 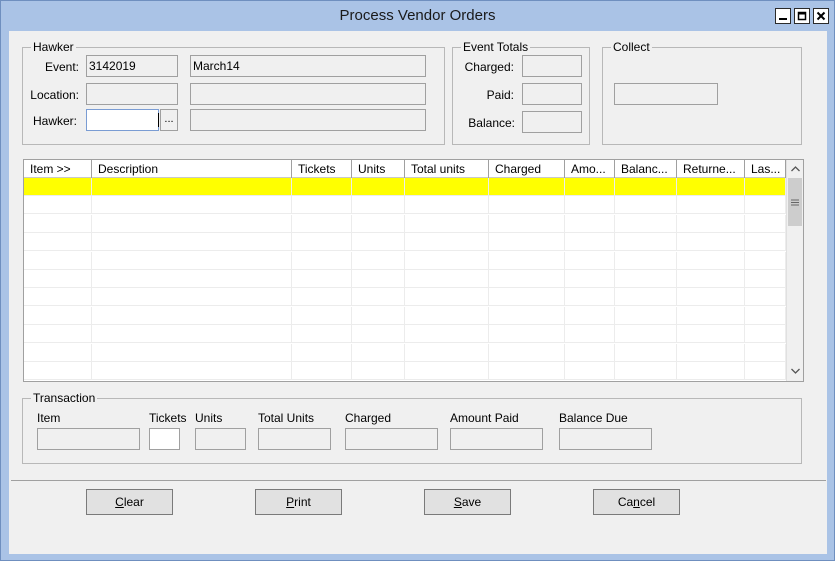 What do you see at coordinates (783, 16) in the screenshot?
I see `minimize-button` at bounding box center [783, 16].